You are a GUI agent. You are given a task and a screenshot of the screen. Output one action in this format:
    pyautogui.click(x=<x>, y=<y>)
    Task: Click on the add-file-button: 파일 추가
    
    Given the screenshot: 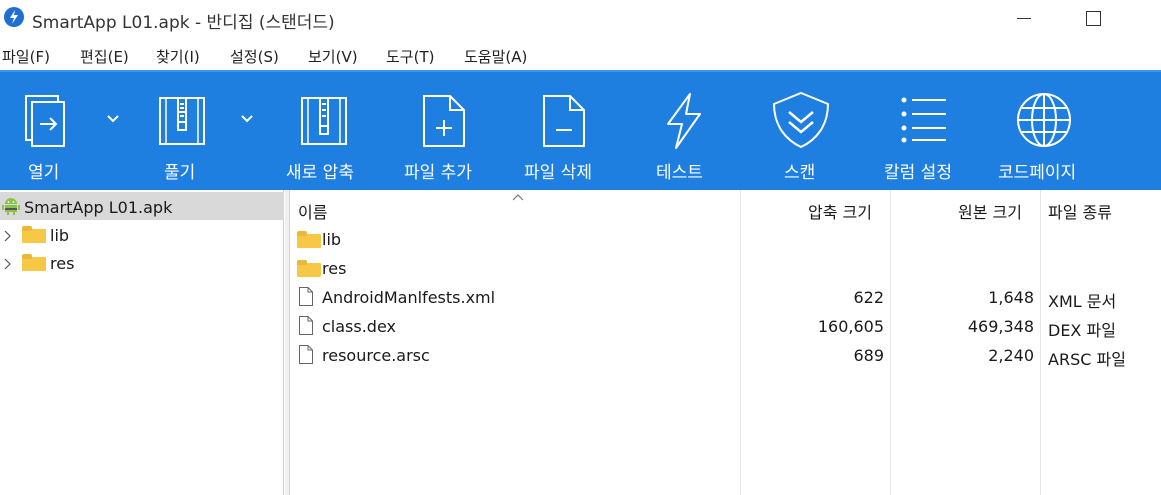 What is the action you would take?
    pyautogui.click(x=455, y=131)
    